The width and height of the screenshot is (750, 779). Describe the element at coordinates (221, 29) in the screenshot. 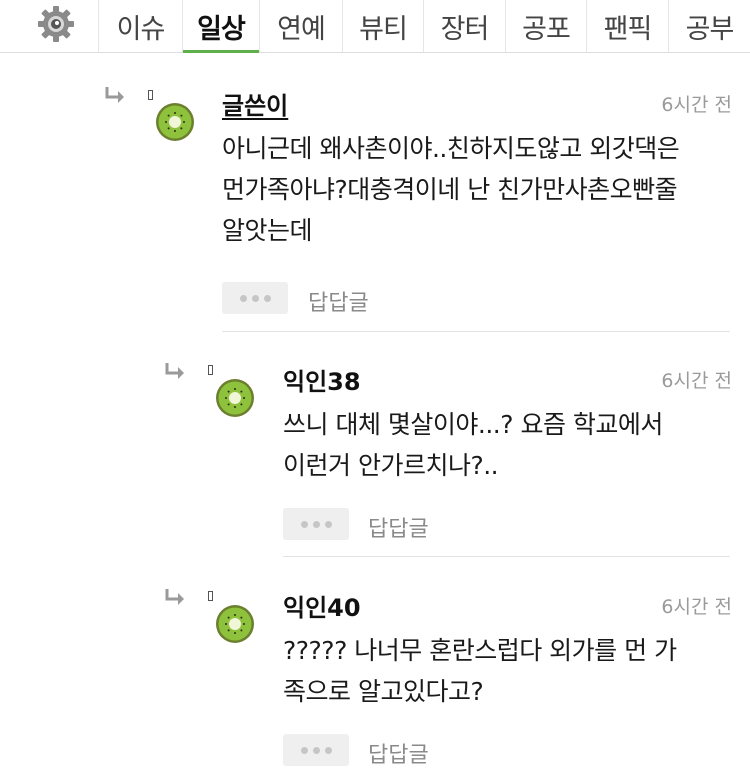

I see `tab-label: 일상` at that location.